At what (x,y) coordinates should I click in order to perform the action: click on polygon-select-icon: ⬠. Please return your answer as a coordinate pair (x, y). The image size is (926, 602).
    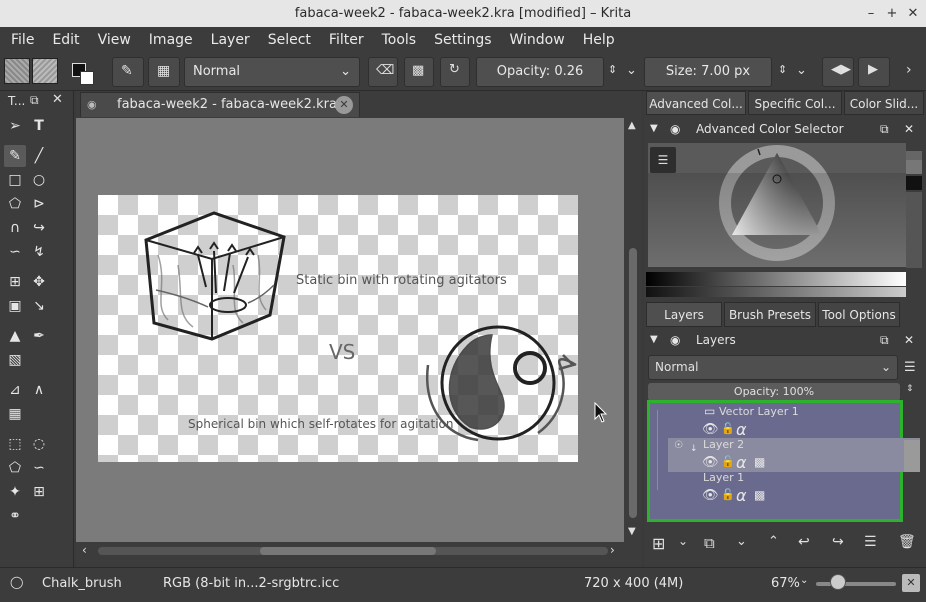
    Looking at the image, I should click on (15, 468).